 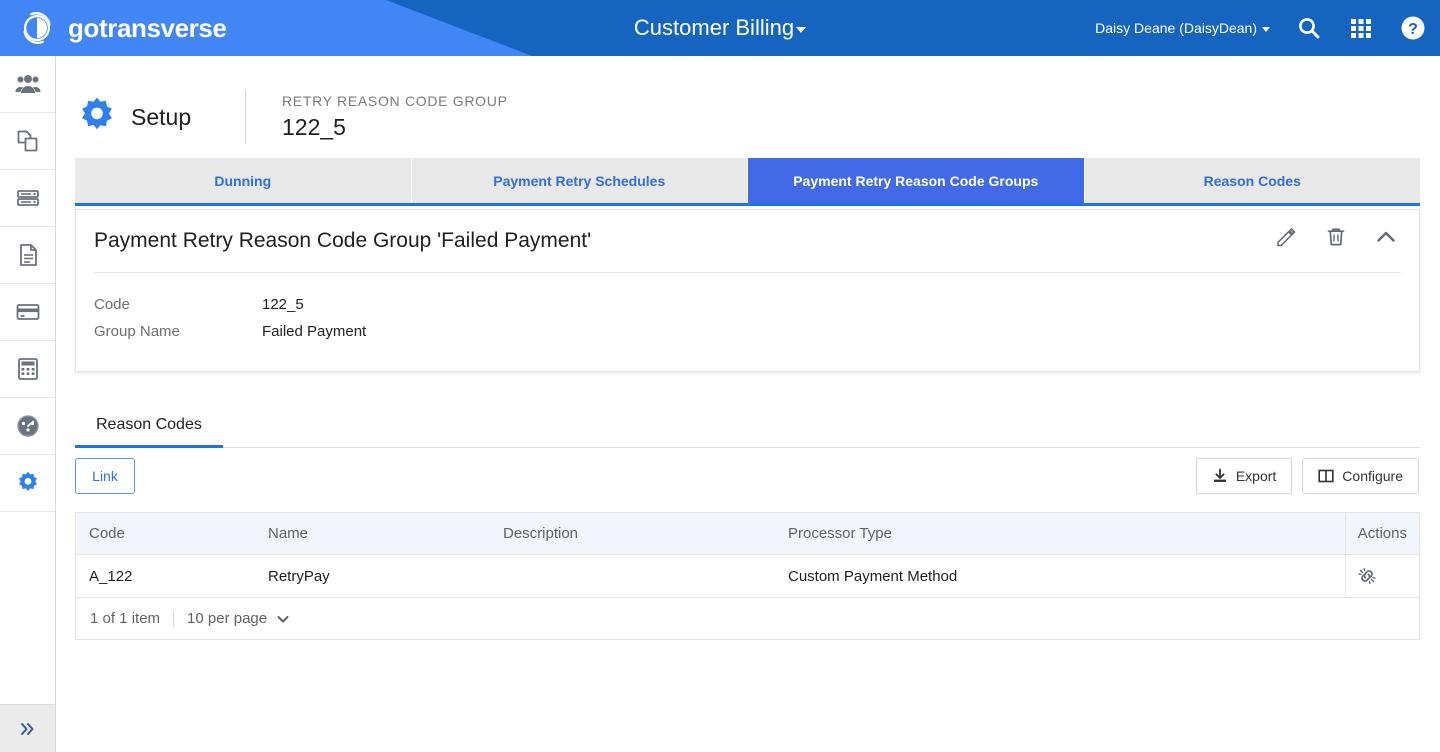 I want to click on double-chevron-right-icon, so click(x=26, y=728).